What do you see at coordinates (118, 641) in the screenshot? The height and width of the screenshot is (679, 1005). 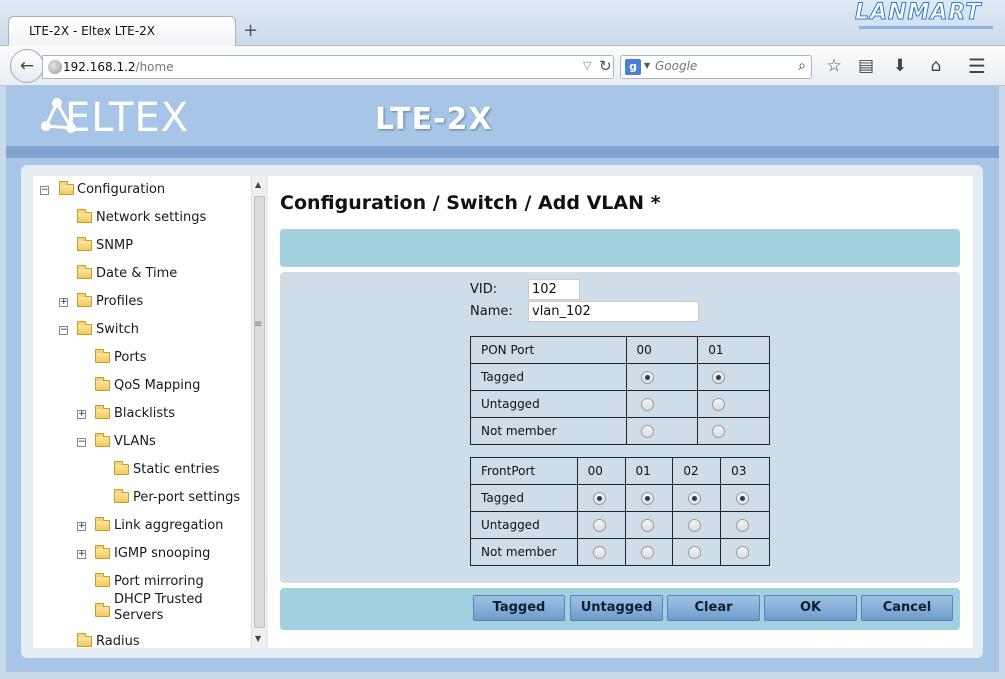 I see `tree-item-label: Radius` at bounding box center [118, 641].